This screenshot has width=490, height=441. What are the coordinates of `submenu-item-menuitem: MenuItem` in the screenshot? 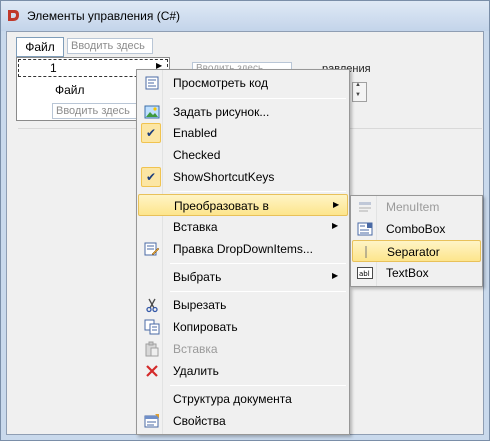 It's located at (416, 207).